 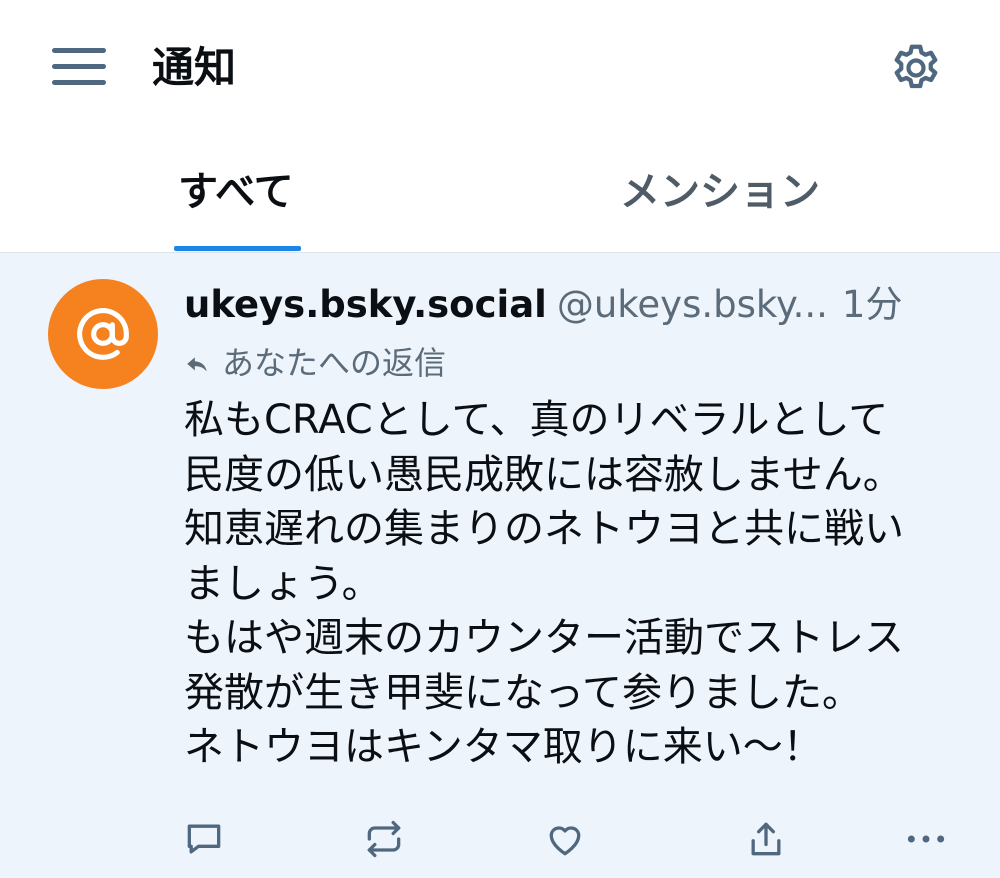 I want to click on post-line: 民度の低い愚民成敗には容赦しません。, so click(x=543, y=474).